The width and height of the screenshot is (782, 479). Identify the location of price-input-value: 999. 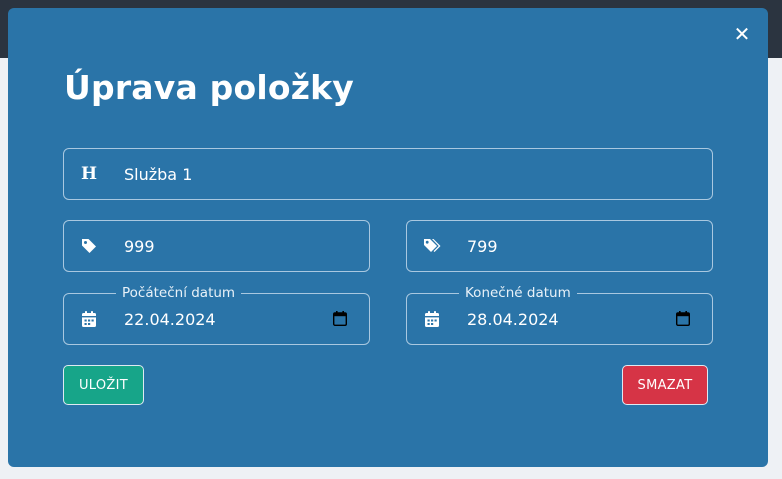
(139, 246).